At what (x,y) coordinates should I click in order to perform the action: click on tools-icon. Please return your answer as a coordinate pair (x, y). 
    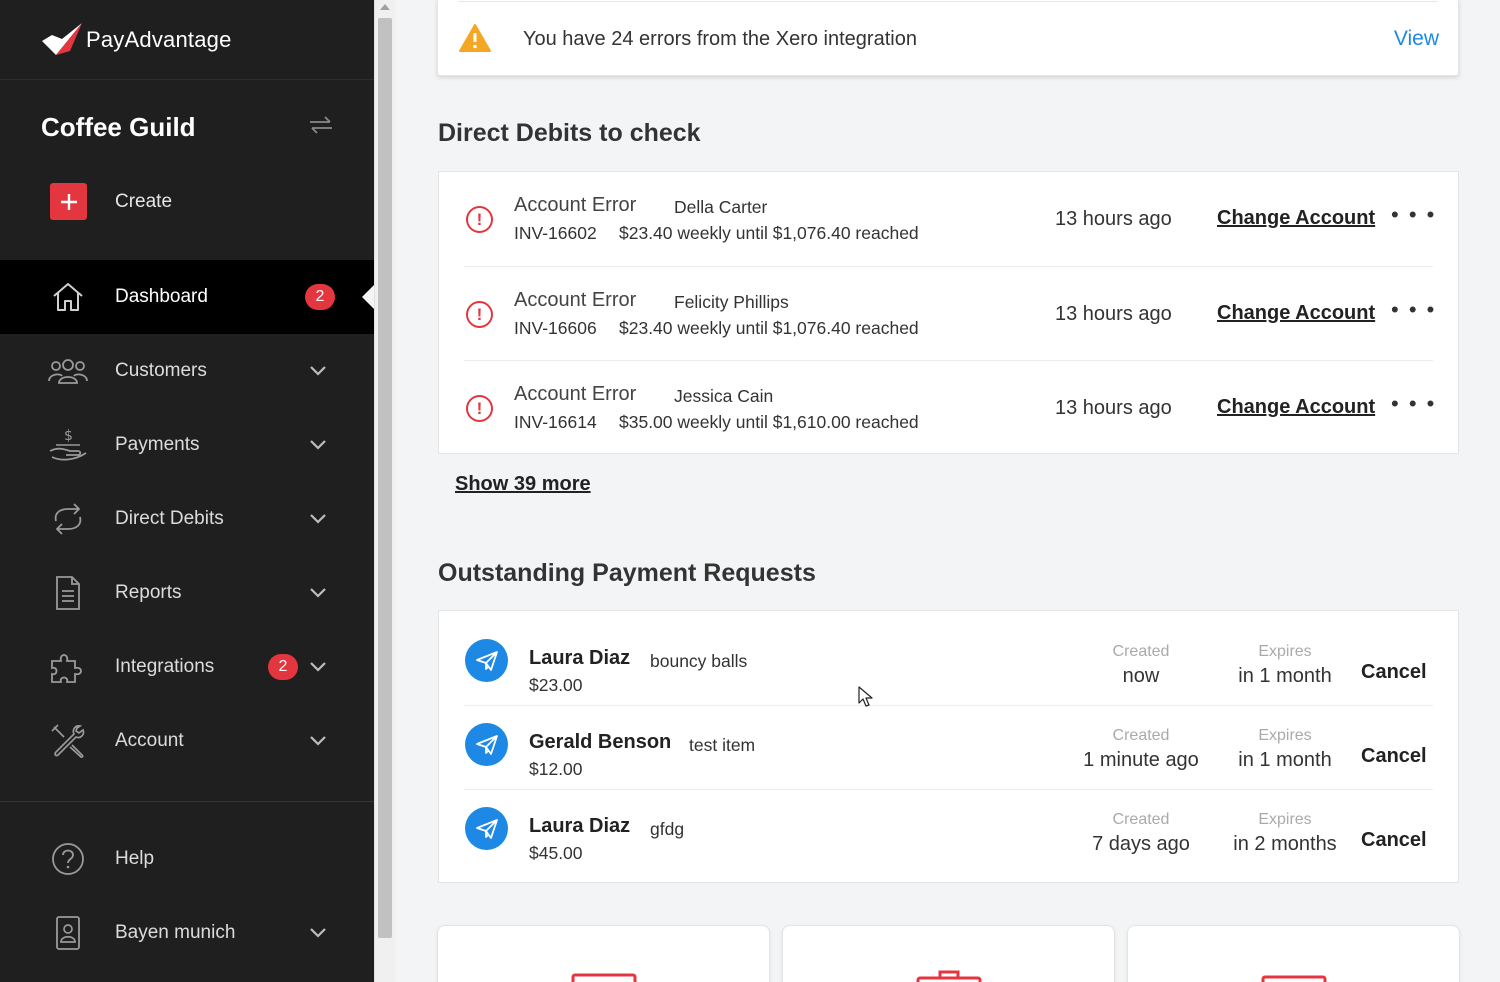
    Looking at the image, I should click on (68, 741).